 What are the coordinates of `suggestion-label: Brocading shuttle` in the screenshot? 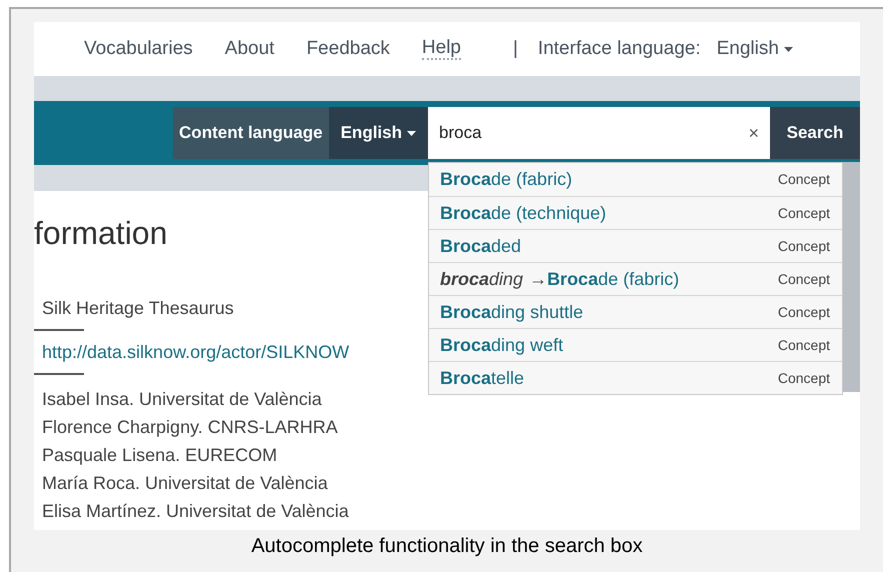 It's located at (512, 312).